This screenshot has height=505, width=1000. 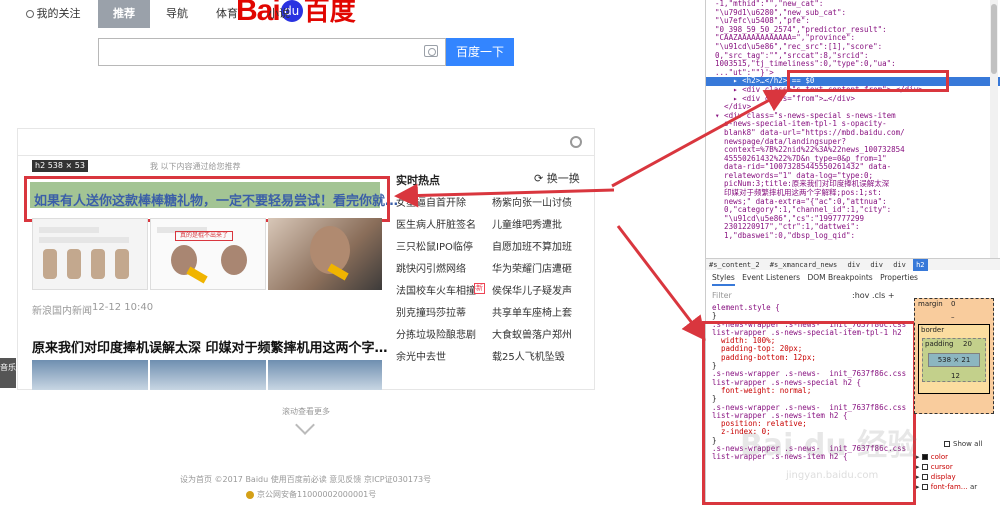 What do you see at coordinates (746, 308) in the screenshot?
I see `style-line: element.style {` at bounding box center [746, 308].